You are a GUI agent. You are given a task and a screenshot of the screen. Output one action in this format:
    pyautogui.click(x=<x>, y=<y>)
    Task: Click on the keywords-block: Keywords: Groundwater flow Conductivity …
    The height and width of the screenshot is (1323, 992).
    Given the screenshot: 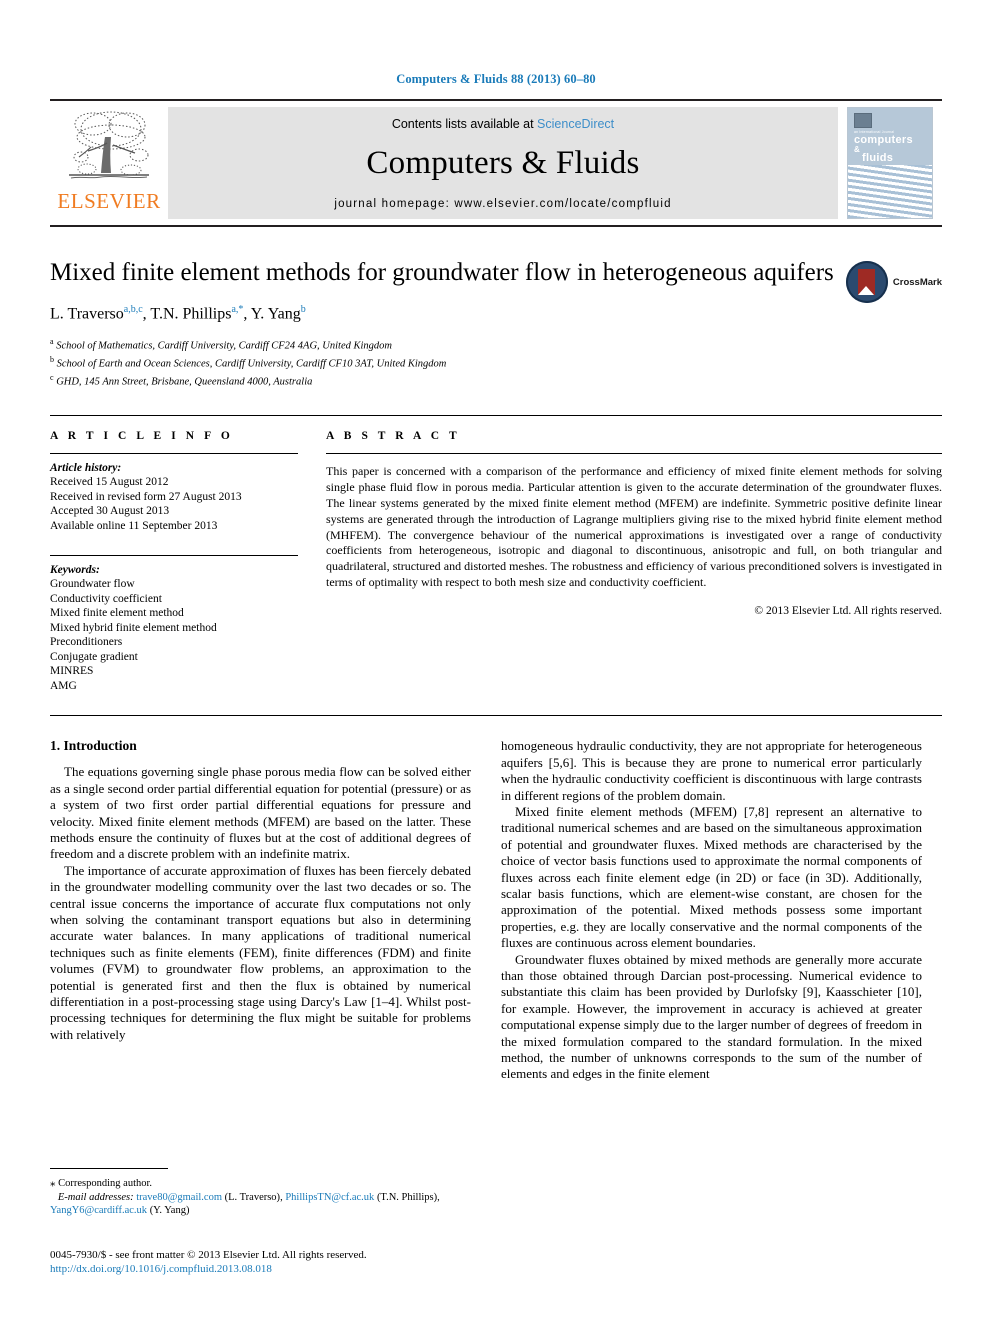 What is the action you would take?
    pyautogui.click(x=174, y=624)
    